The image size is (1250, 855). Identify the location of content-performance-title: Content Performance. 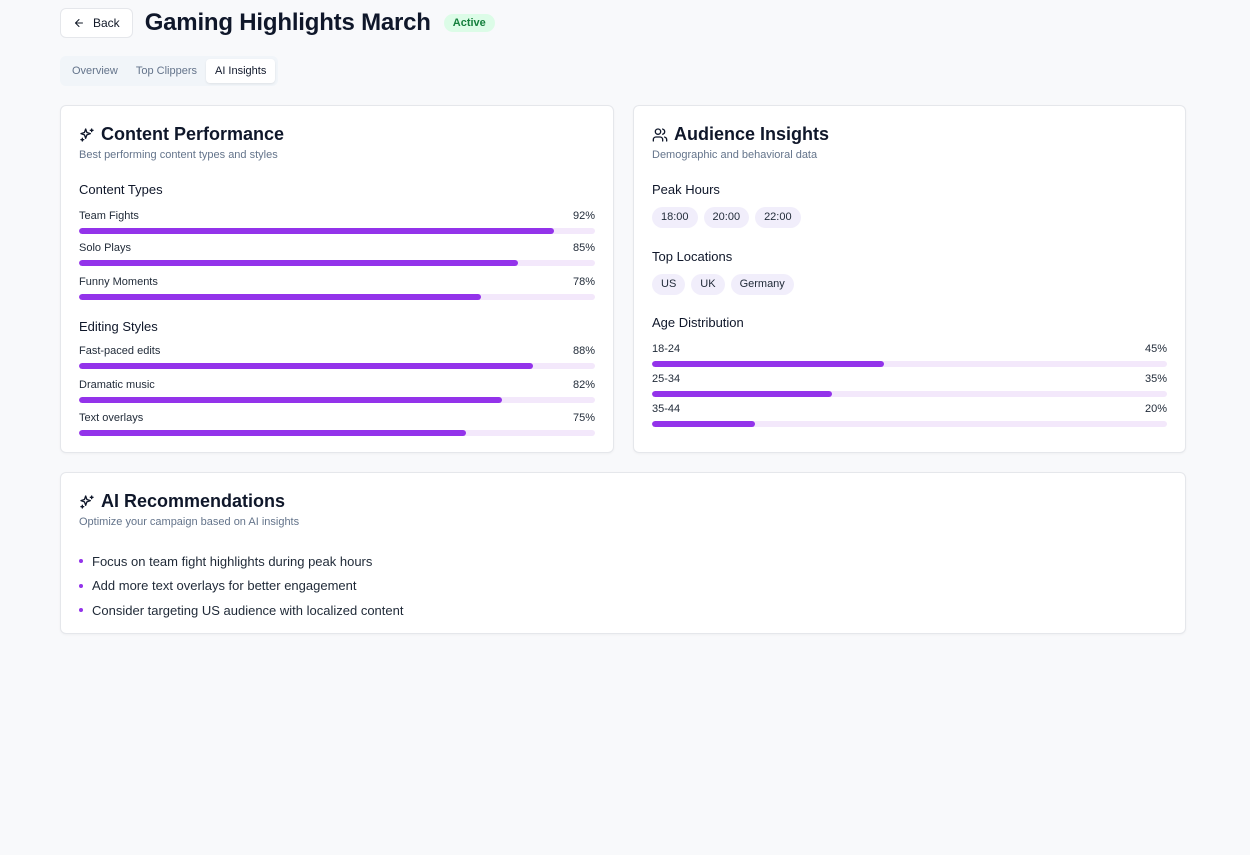
(181, 134).